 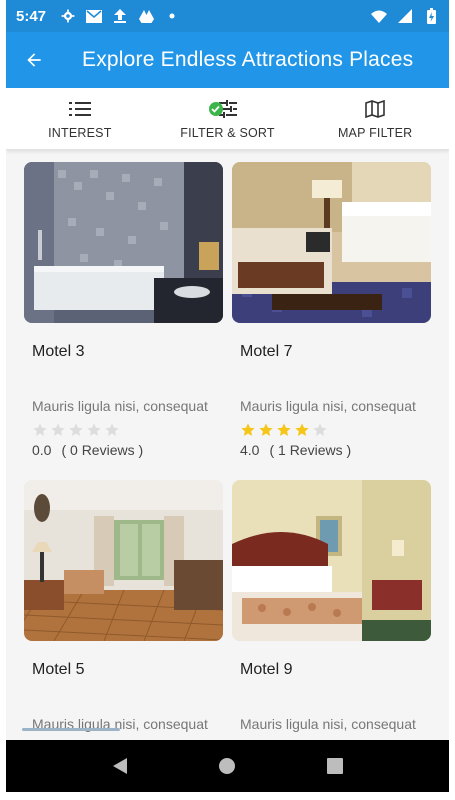 I want to click on back-button, so click(x=34, y=60).